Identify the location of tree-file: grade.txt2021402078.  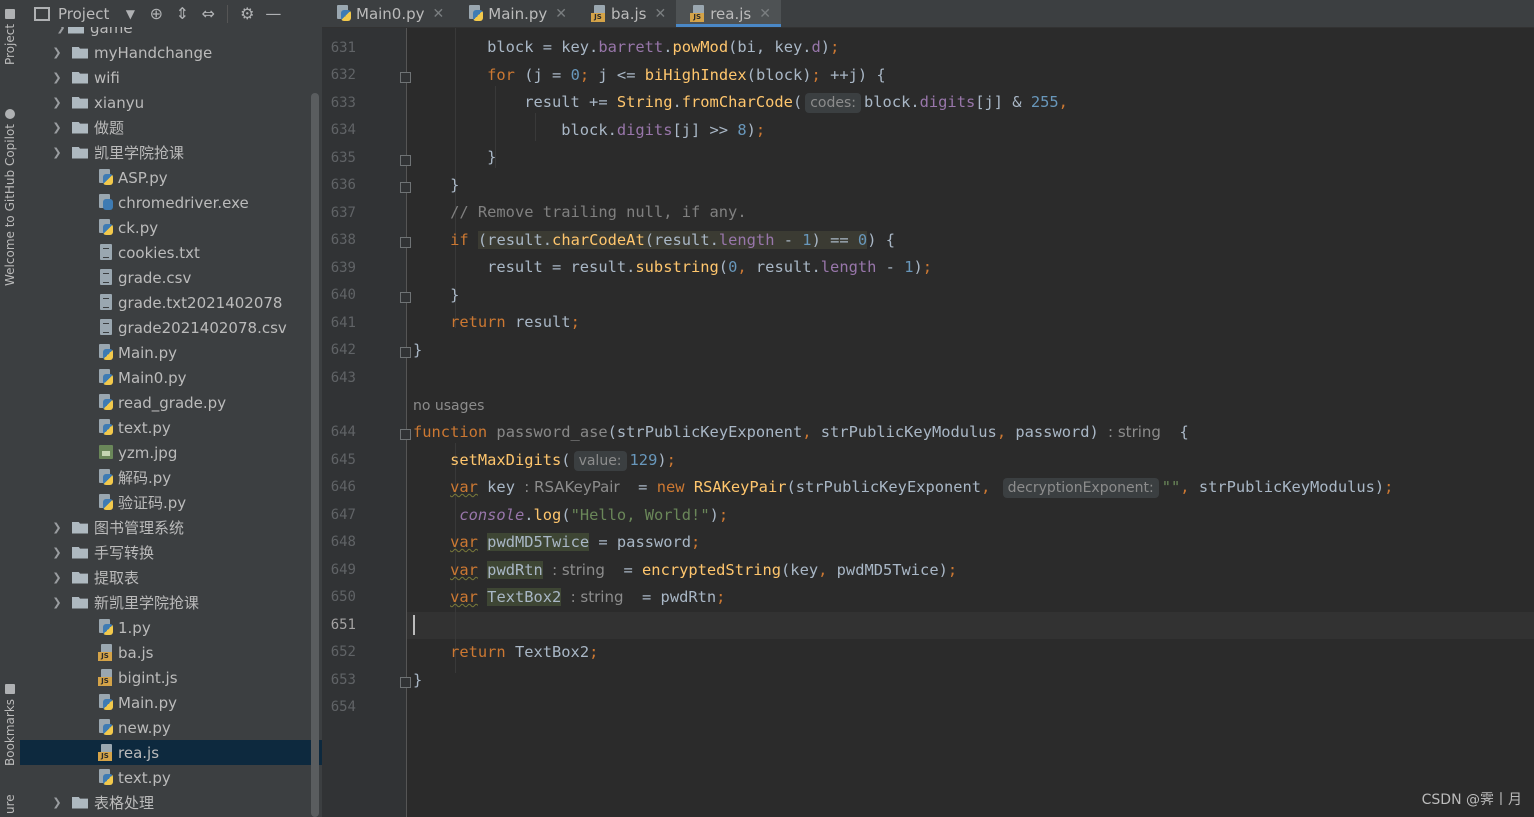
(171, 302).